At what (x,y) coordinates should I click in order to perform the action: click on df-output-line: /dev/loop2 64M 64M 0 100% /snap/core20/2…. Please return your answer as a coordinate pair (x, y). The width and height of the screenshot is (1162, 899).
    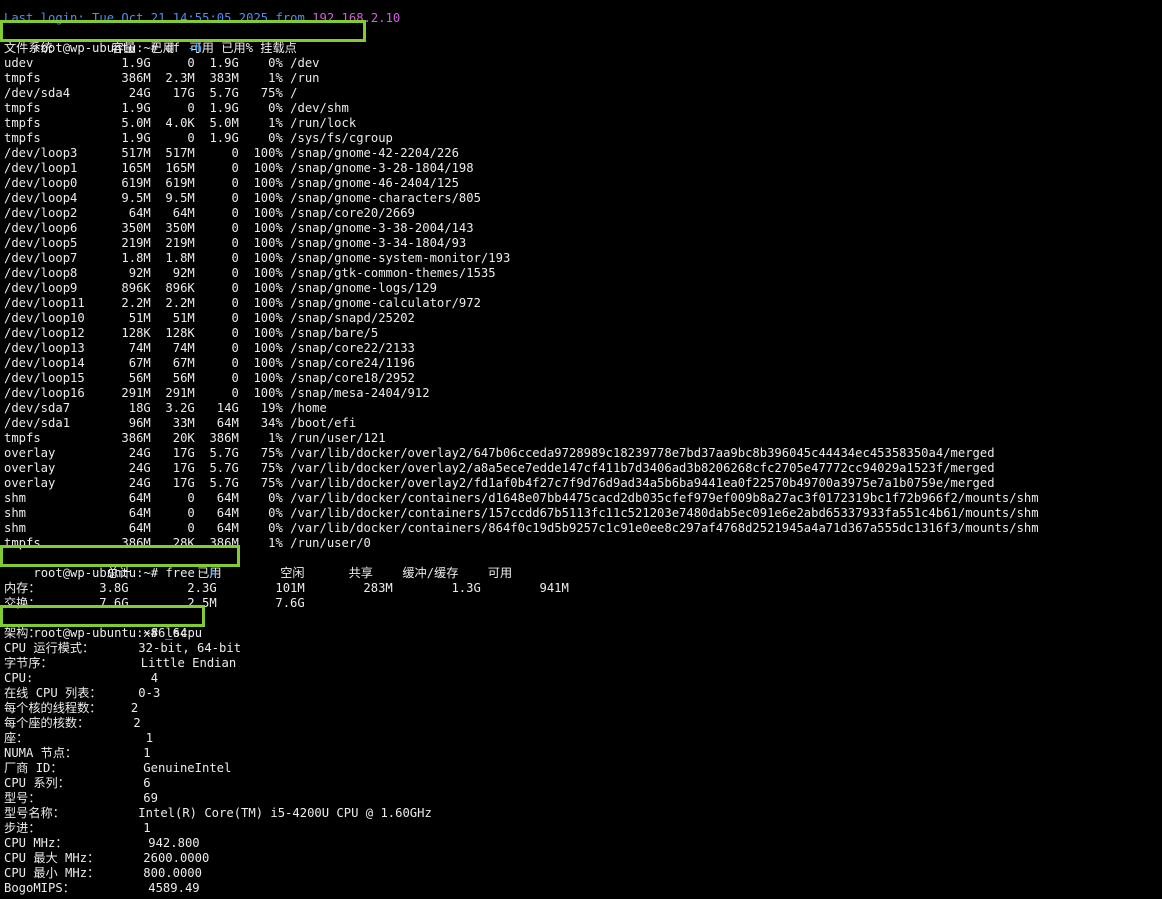
    Looking at the image, I should click on (209, 213).